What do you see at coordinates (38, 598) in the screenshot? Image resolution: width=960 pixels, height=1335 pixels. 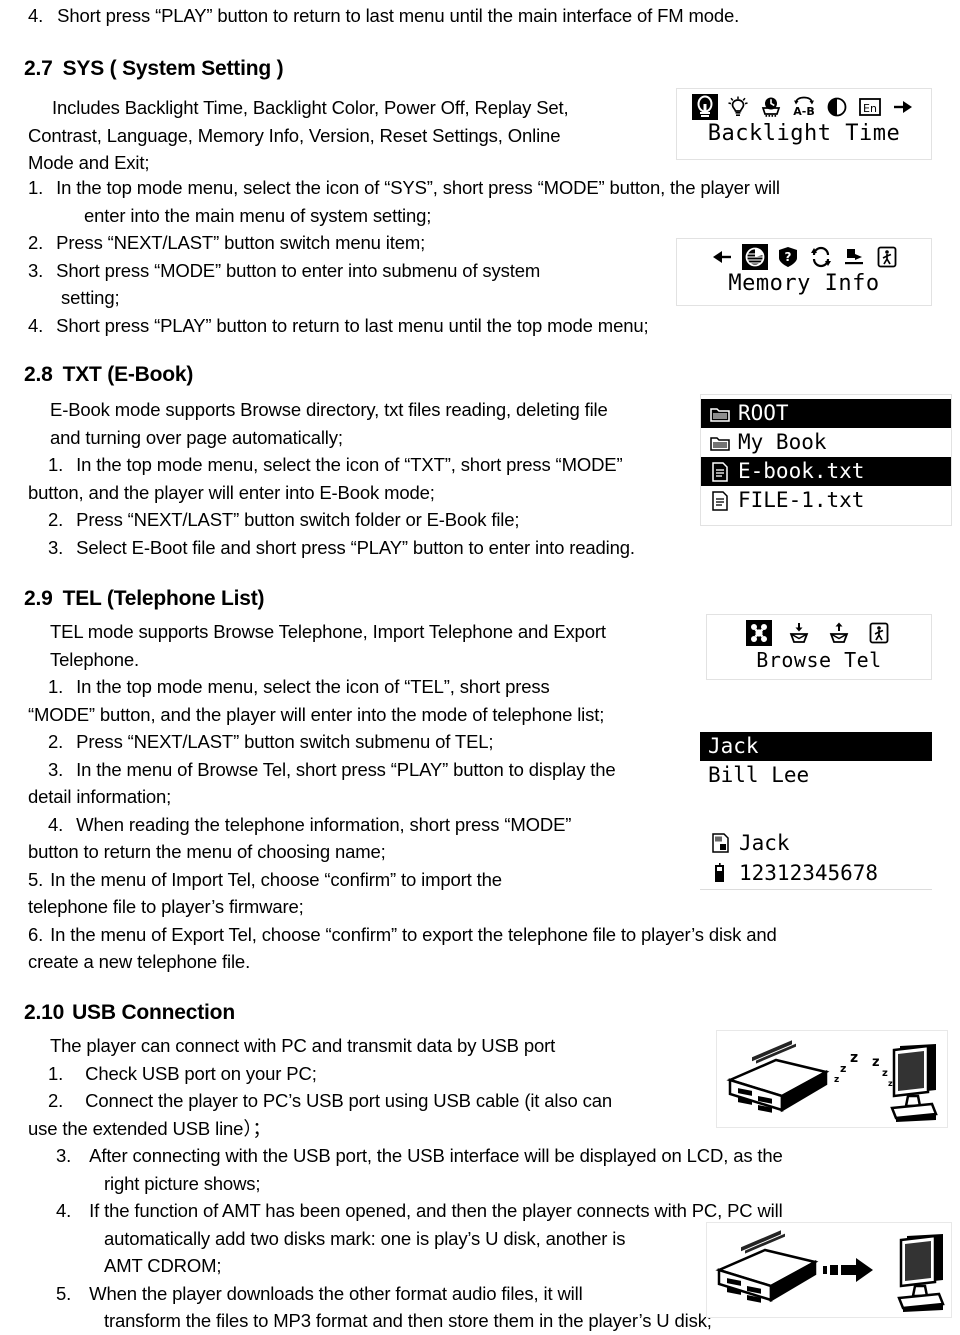 I see `heading-number: 2.9` at bounding box center [38, 598].